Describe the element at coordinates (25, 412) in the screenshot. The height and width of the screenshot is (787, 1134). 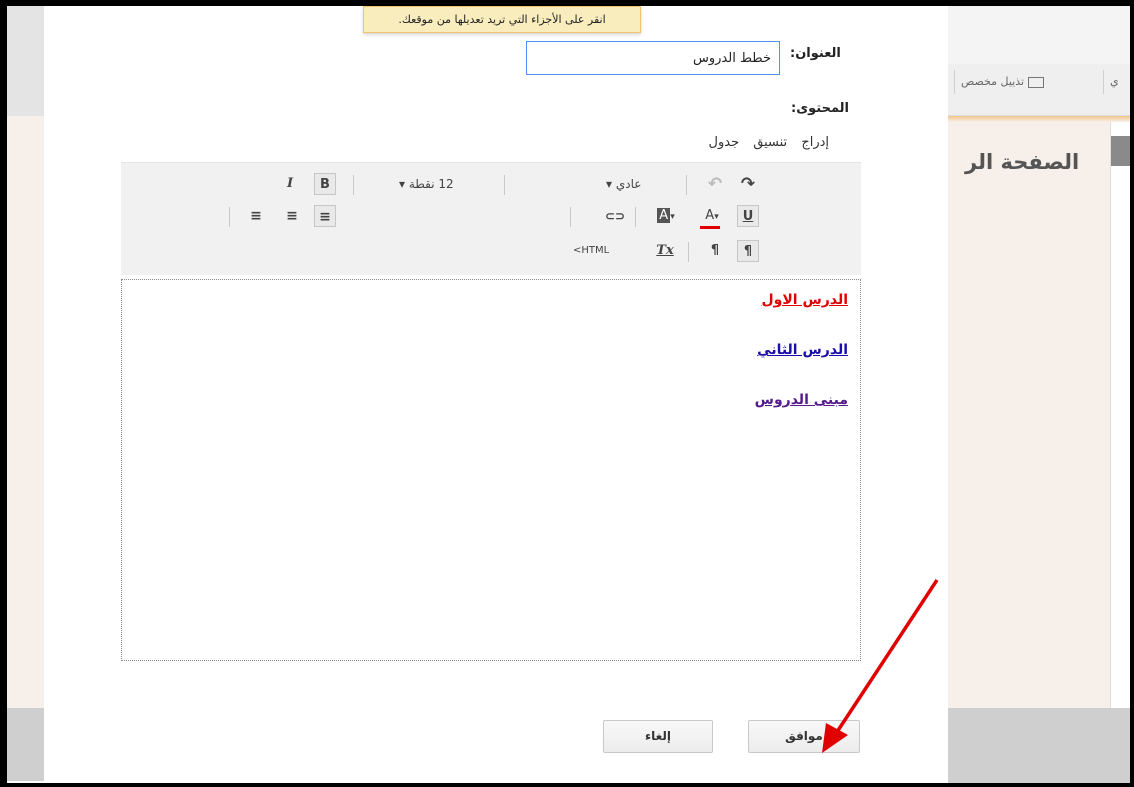
I see `background-left-content` at that location.